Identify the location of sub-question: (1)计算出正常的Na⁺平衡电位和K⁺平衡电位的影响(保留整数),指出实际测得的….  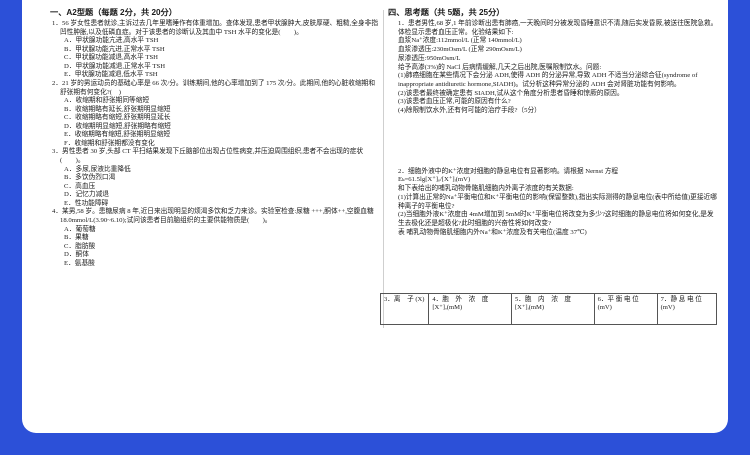
(557, 201).